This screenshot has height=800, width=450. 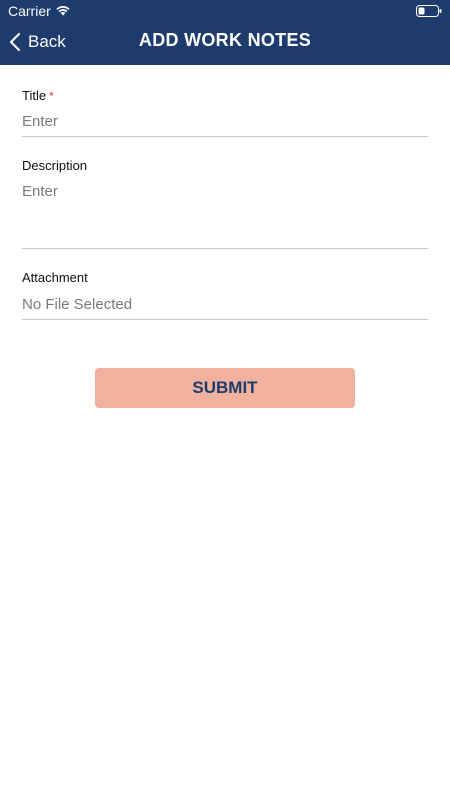 I want to click on attachment-field: Attachment No File Selected, so click(x=225, y=296).